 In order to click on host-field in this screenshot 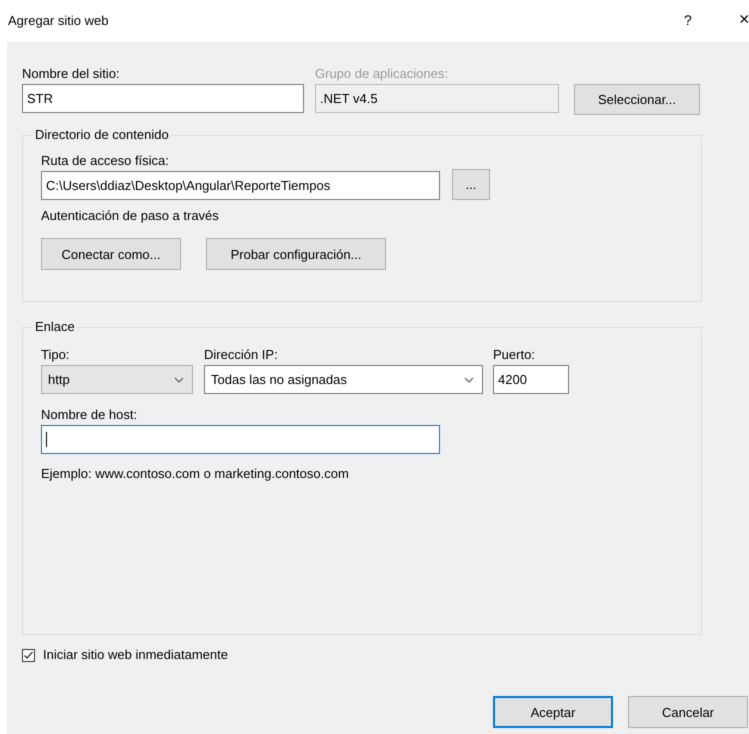, I will do `click(240, 439)`.